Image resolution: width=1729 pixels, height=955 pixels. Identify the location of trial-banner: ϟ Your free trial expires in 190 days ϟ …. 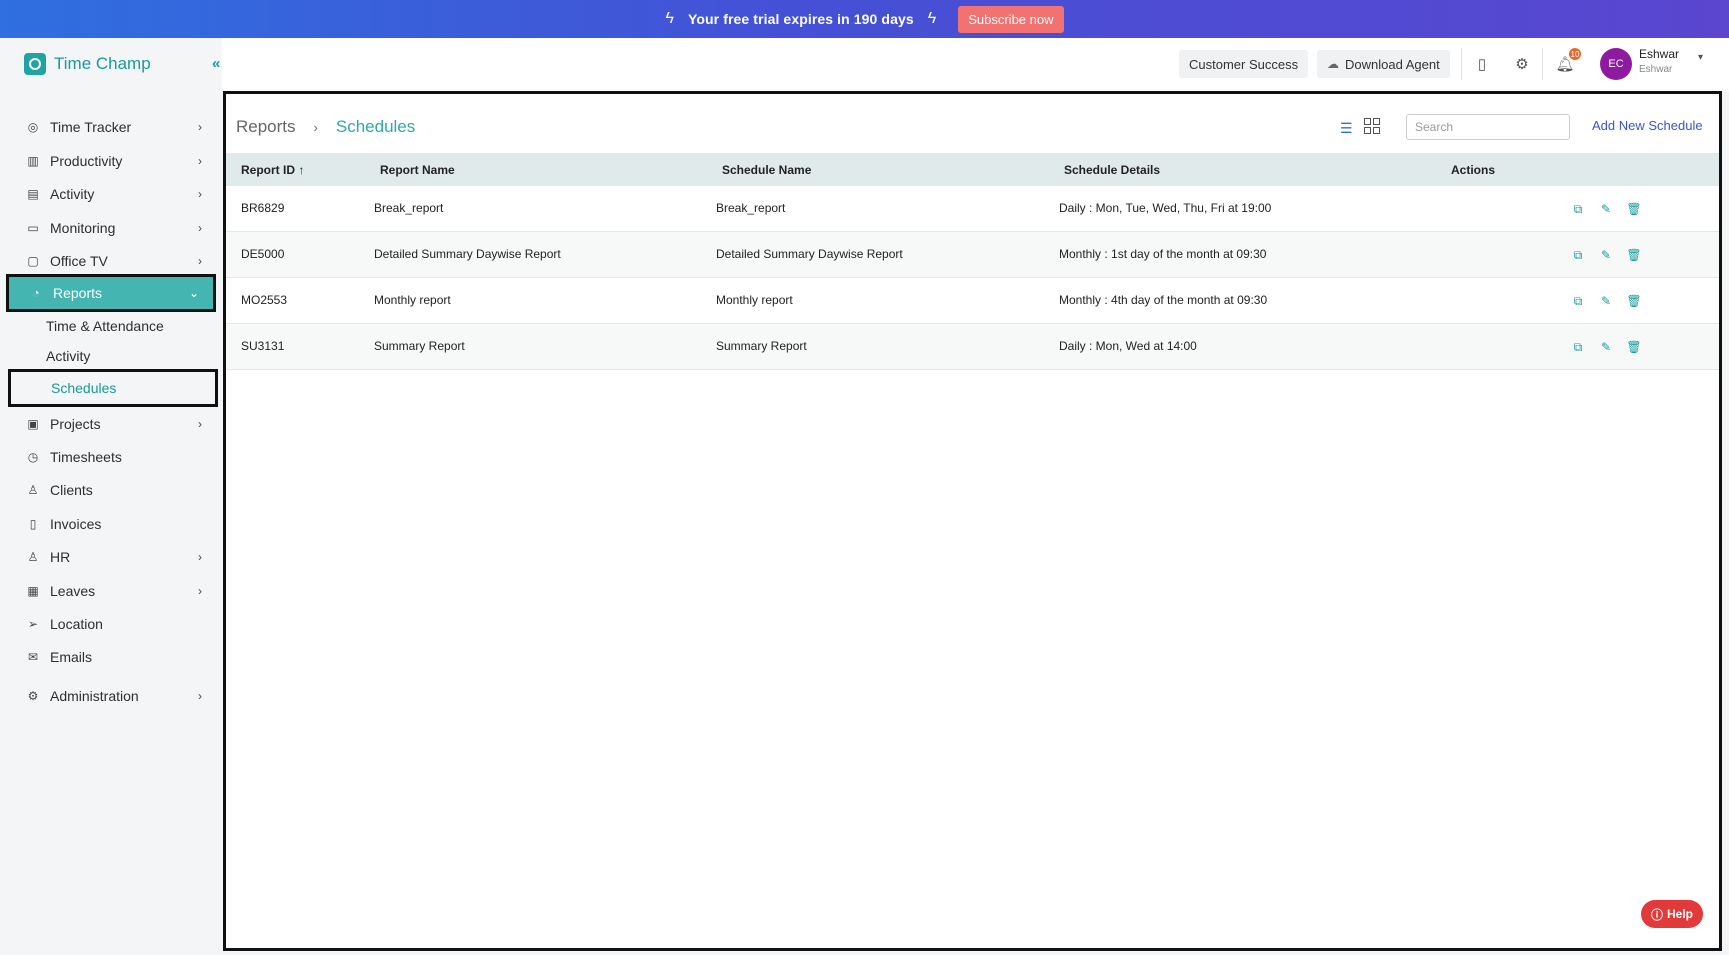
(864, 19).